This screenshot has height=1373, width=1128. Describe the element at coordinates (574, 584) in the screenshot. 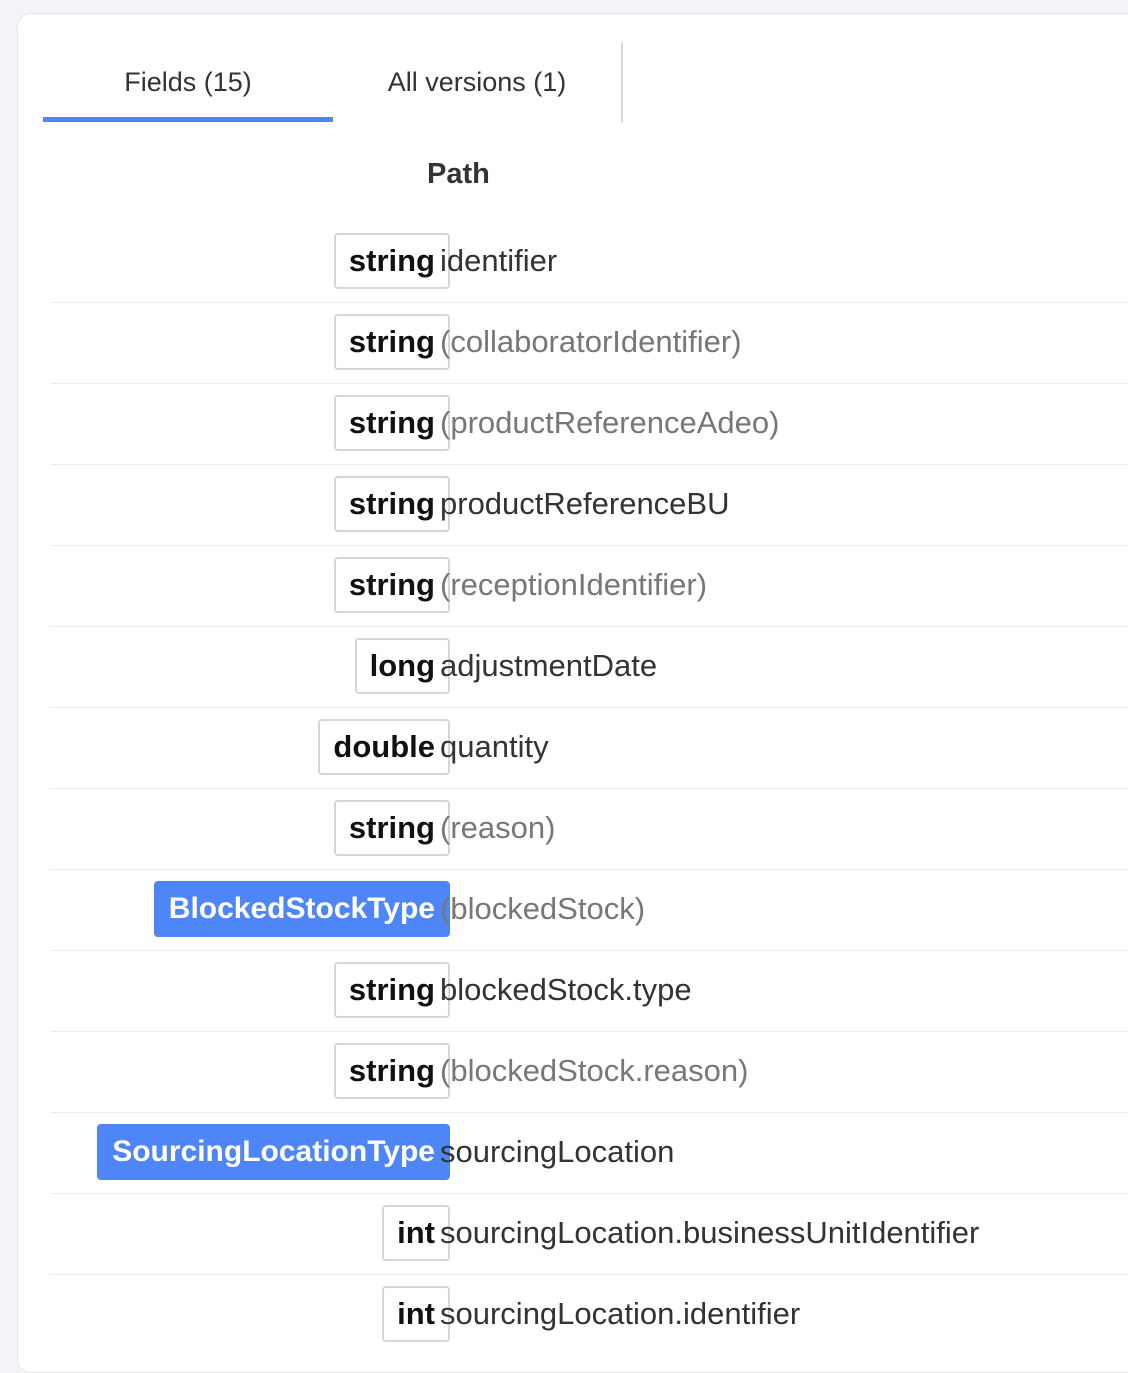

I see `field-path: (receptionIdentifier)` at that location.